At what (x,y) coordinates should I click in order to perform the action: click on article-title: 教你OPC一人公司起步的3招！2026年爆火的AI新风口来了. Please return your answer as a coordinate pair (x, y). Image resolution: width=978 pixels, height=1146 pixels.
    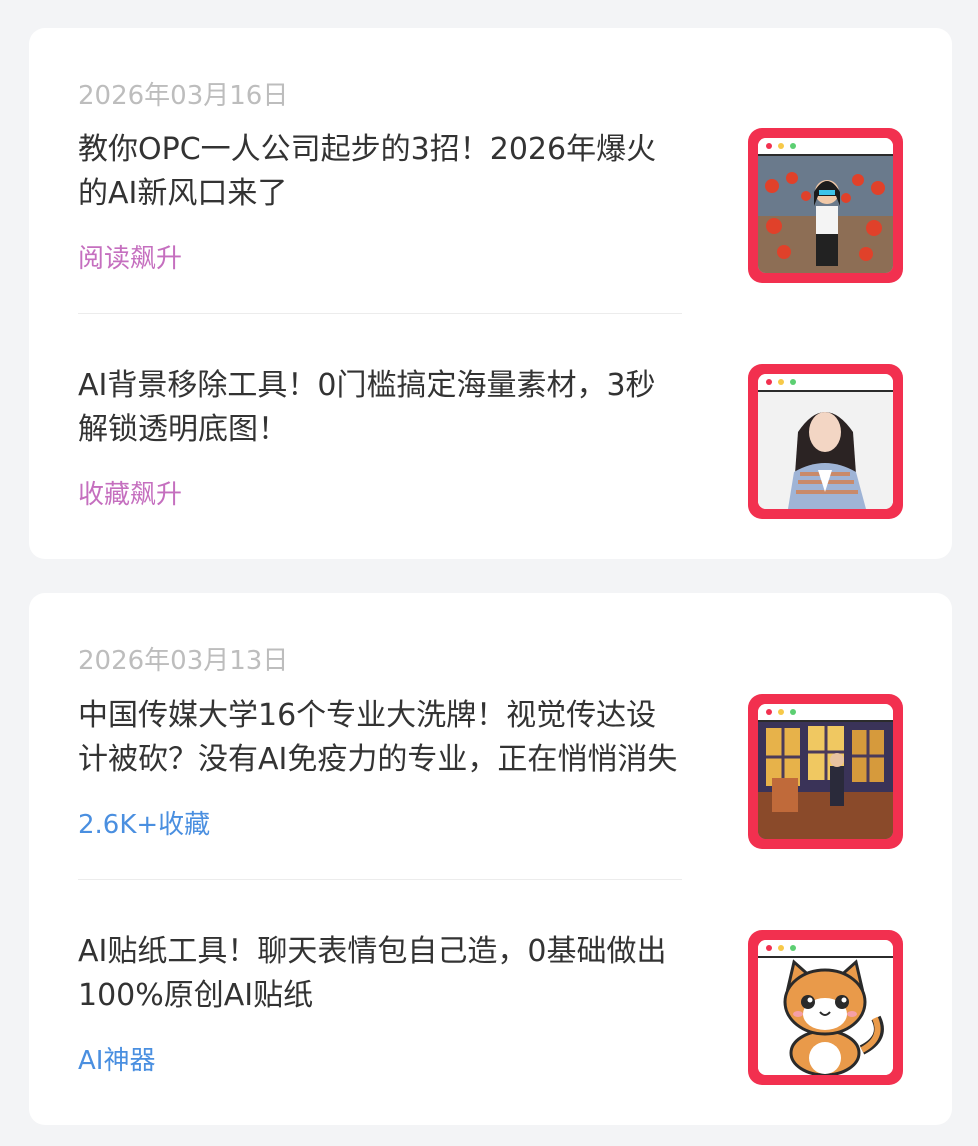
    Looking at the image, I should click on (380, 172).